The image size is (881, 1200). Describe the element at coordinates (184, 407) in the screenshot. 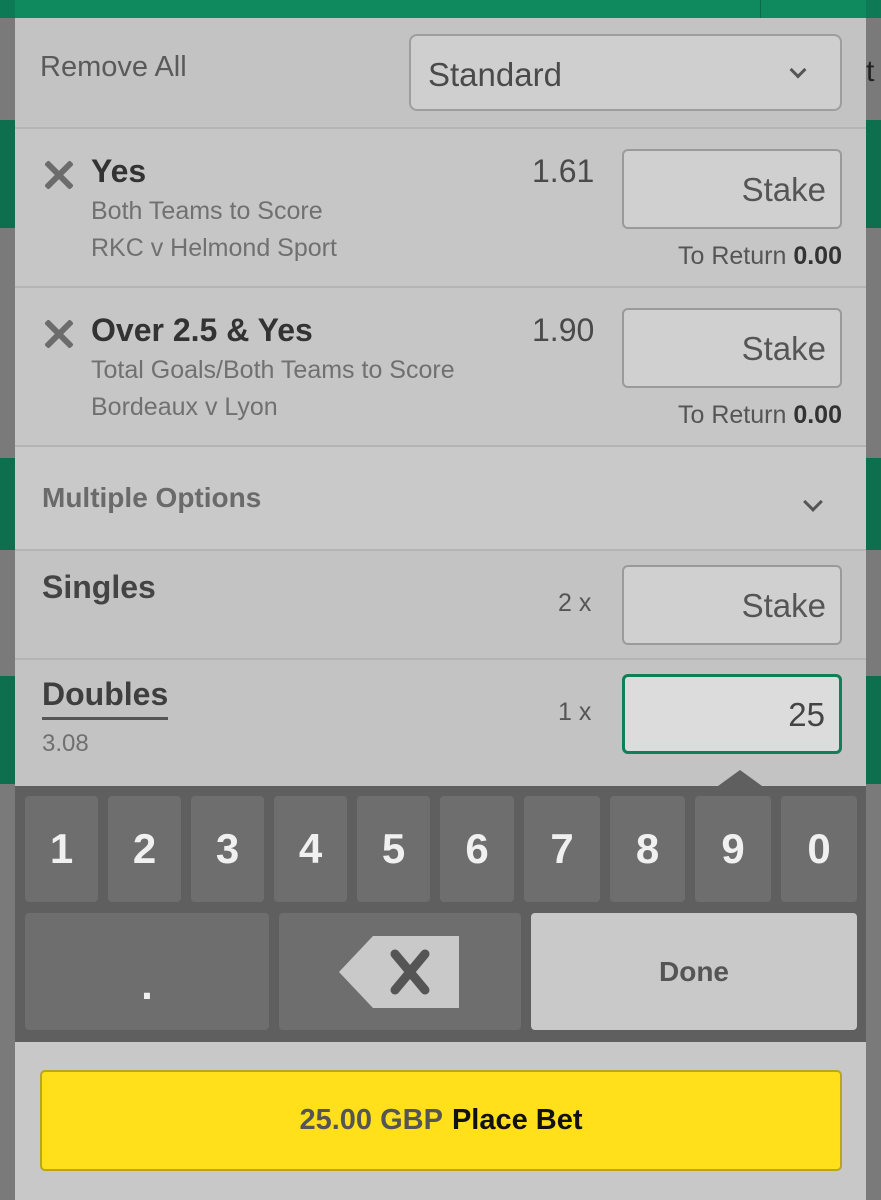

I see `event-name: Bordeaux v Lyon` at that location.